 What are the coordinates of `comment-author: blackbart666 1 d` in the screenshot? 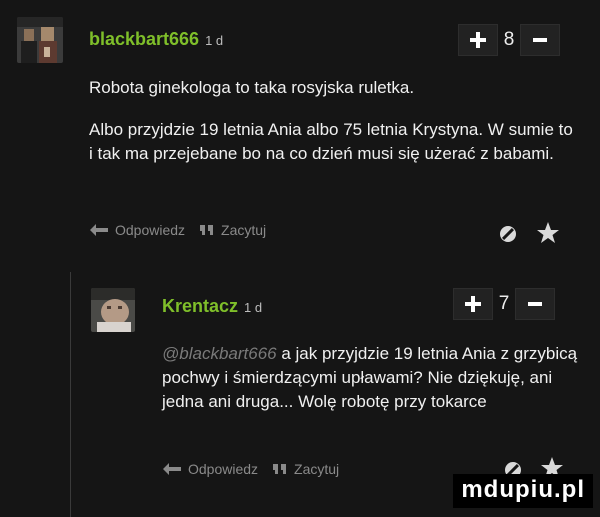 It's located at (156, 39).